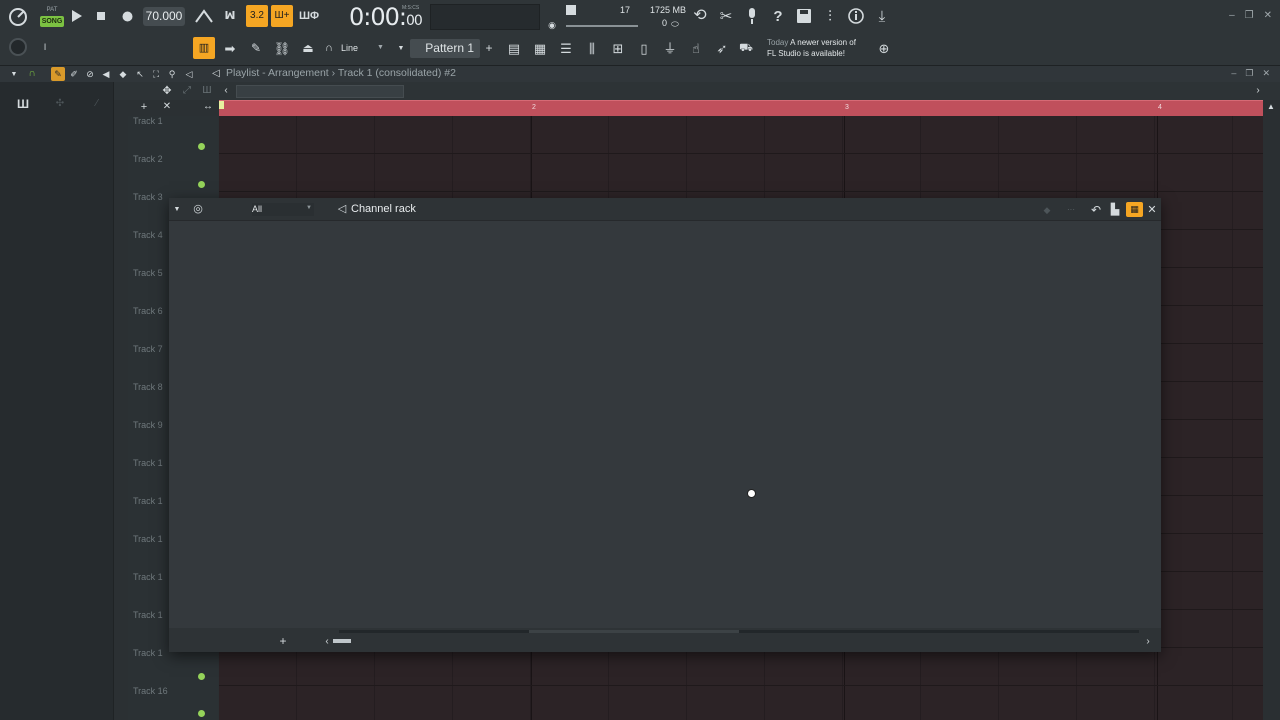  What do you see at coordinates (1232, 15) in the screenshot?
I see `minimize-icon: –` at bounding box center [1232, 15].